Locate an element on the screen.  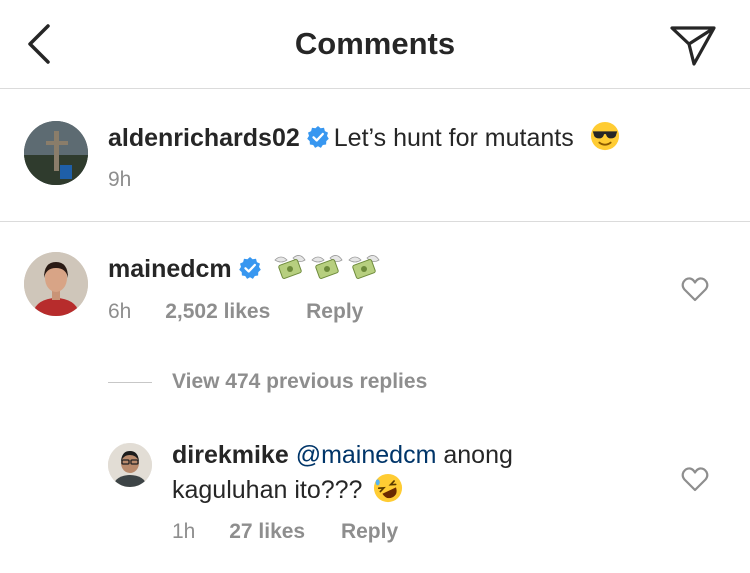
caption-text-line: aldenrichards02 Let’s hunt for mutants is located at coordinates (364, 137).